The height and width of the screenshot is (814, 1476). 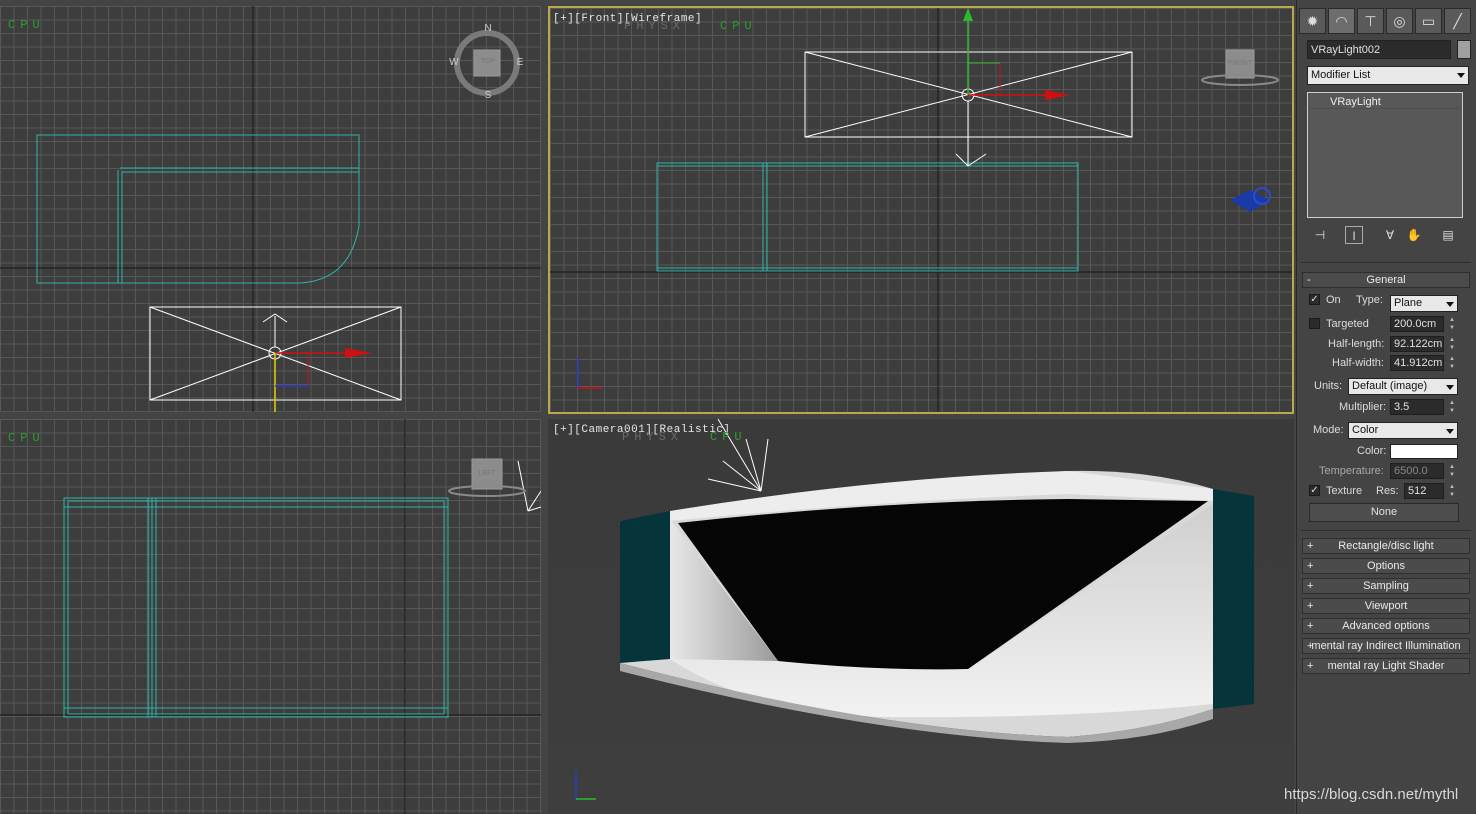 I want to click on viewcube-w: W, so click(x=454, y=62).